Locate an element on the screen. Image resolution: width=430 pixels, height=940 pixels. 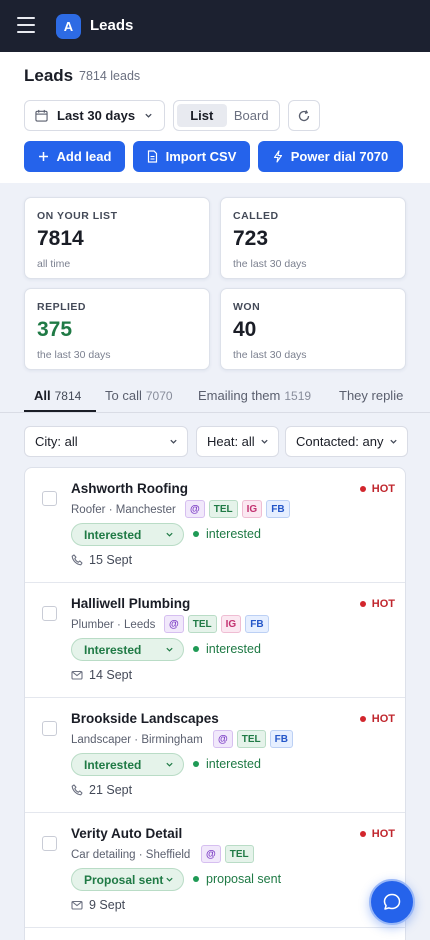
last-contact: 21 Sept is located at coordinates (101, 790).